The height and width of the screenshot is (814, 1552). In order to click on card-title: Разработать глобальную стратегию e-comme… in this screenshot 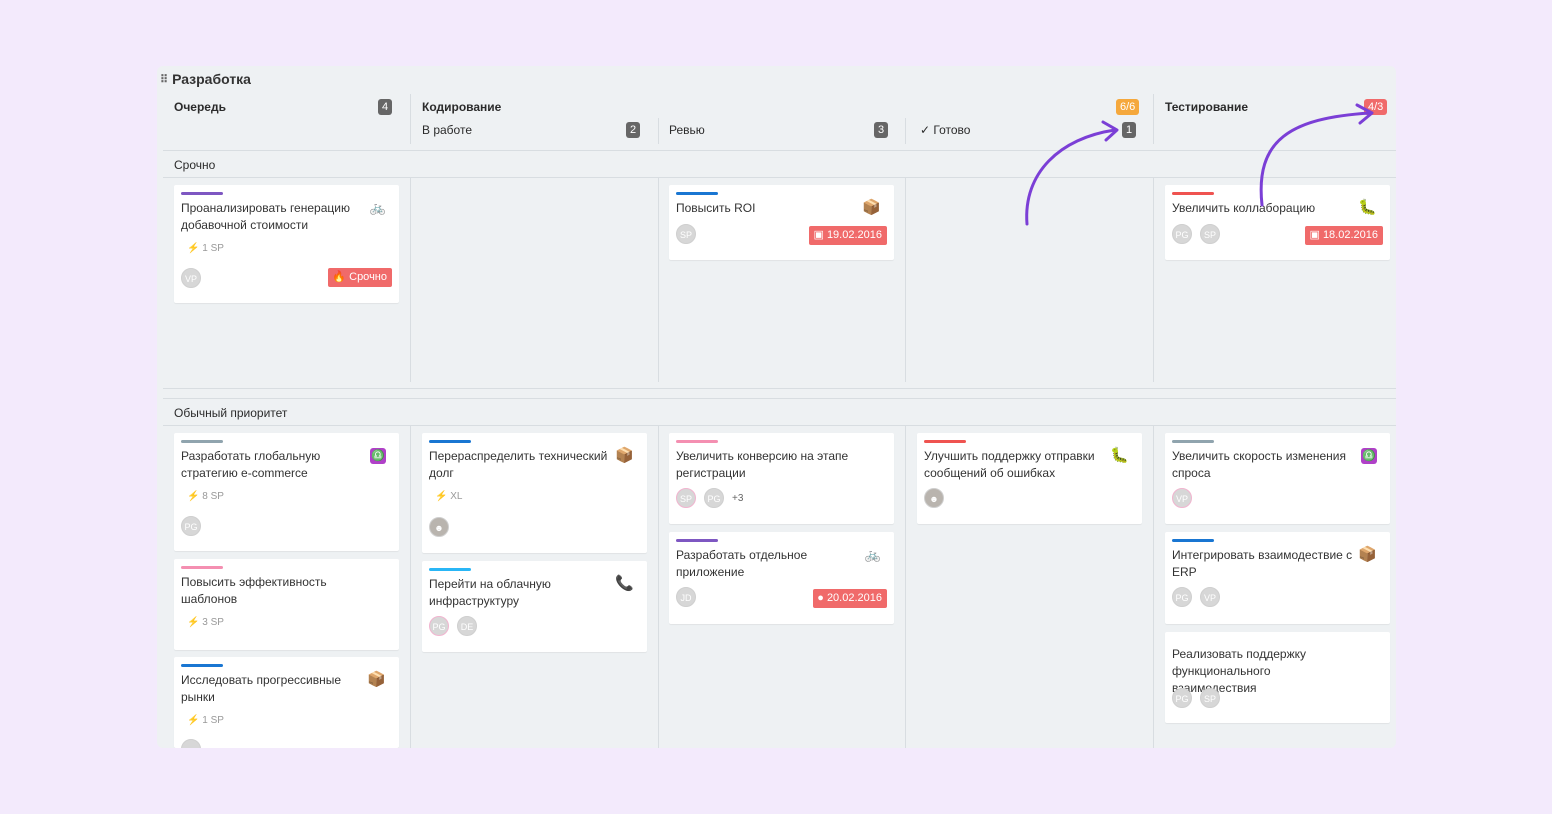, I will do `click(251, 464)`.